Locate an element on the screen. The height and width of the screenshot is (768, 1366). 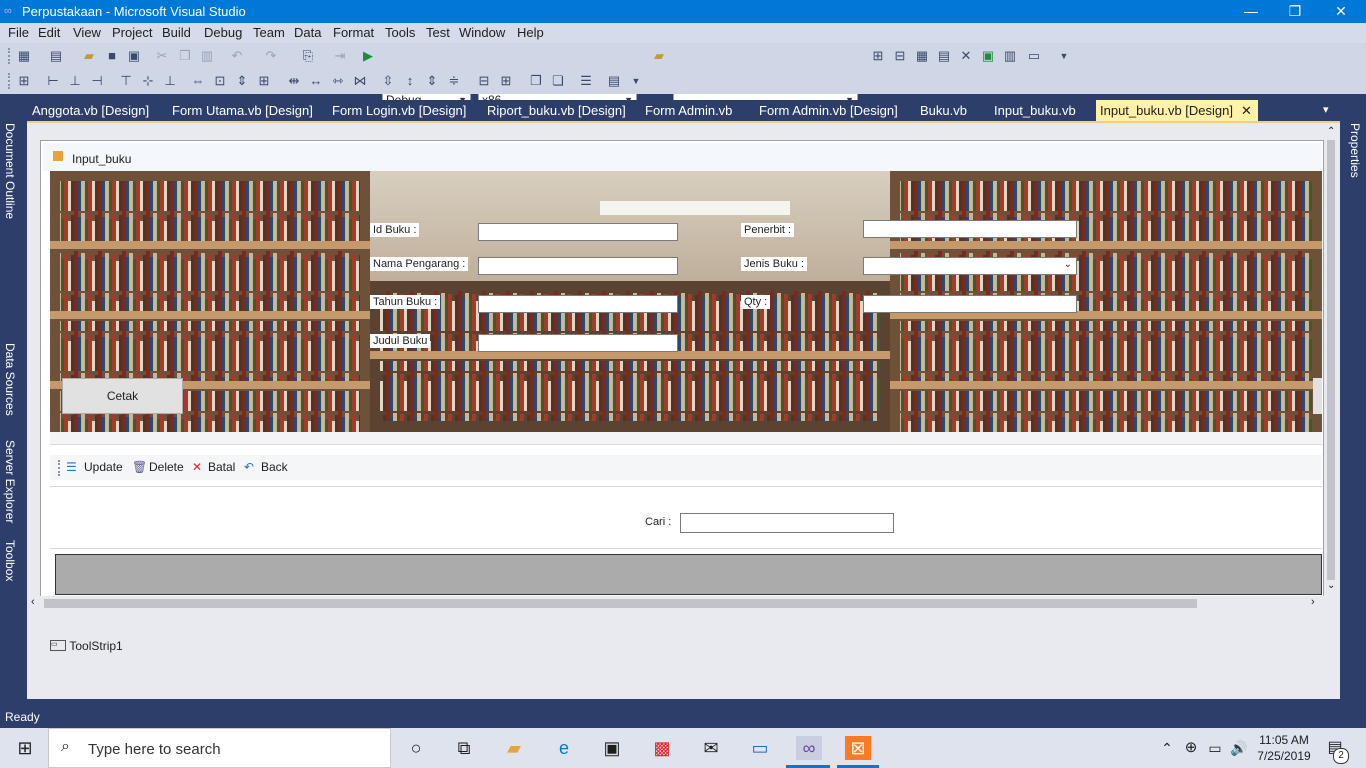
solution-explorer-icon: ⊞ is located at coordinates (878, 56).